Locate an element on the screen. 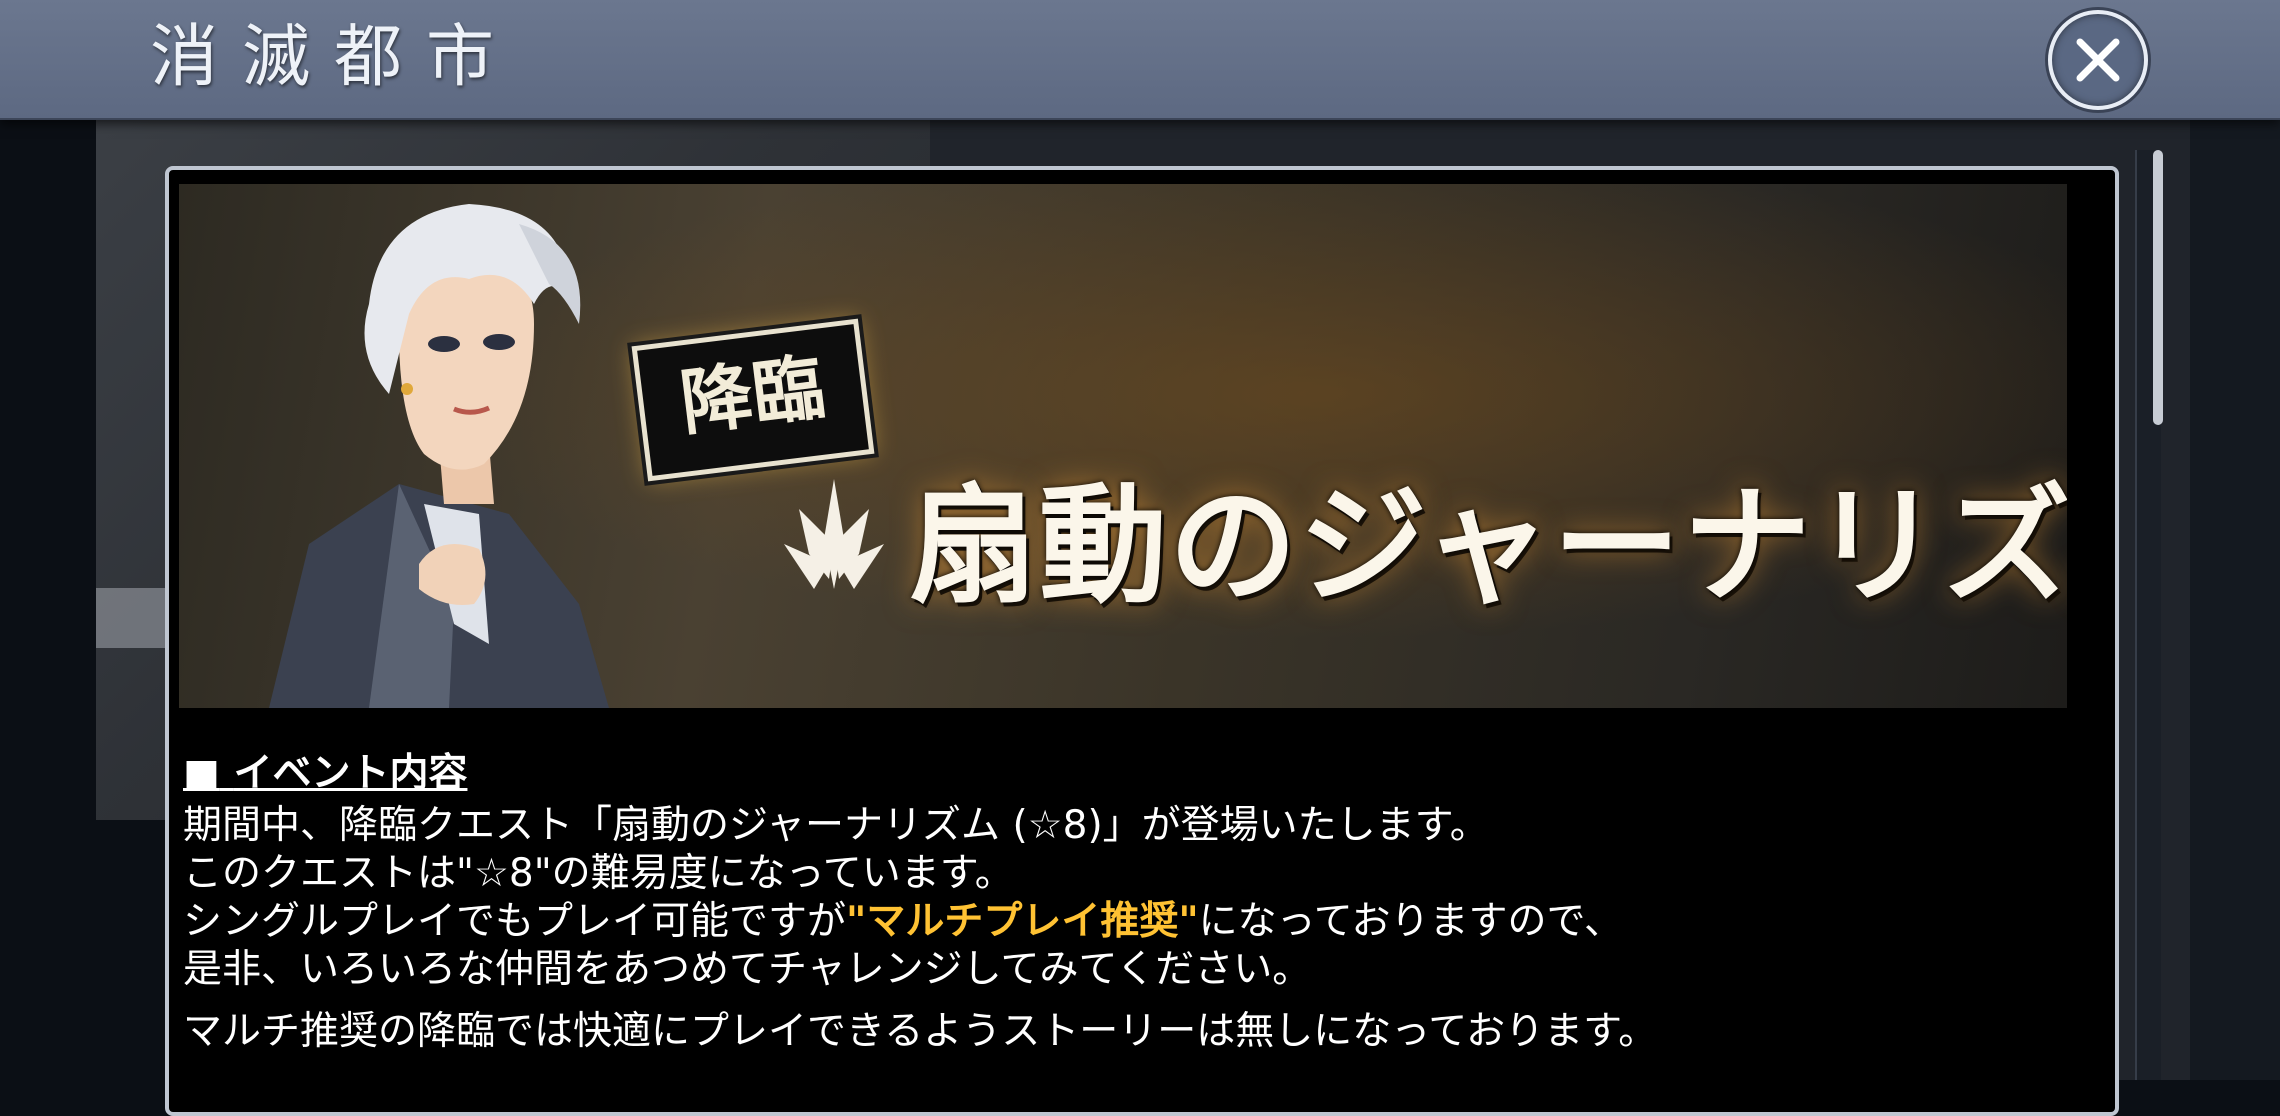 Image resolution: width=2280 pixels, height=1116 pixels. heading-text: イベント内容 is located at coordinates (350, 773).